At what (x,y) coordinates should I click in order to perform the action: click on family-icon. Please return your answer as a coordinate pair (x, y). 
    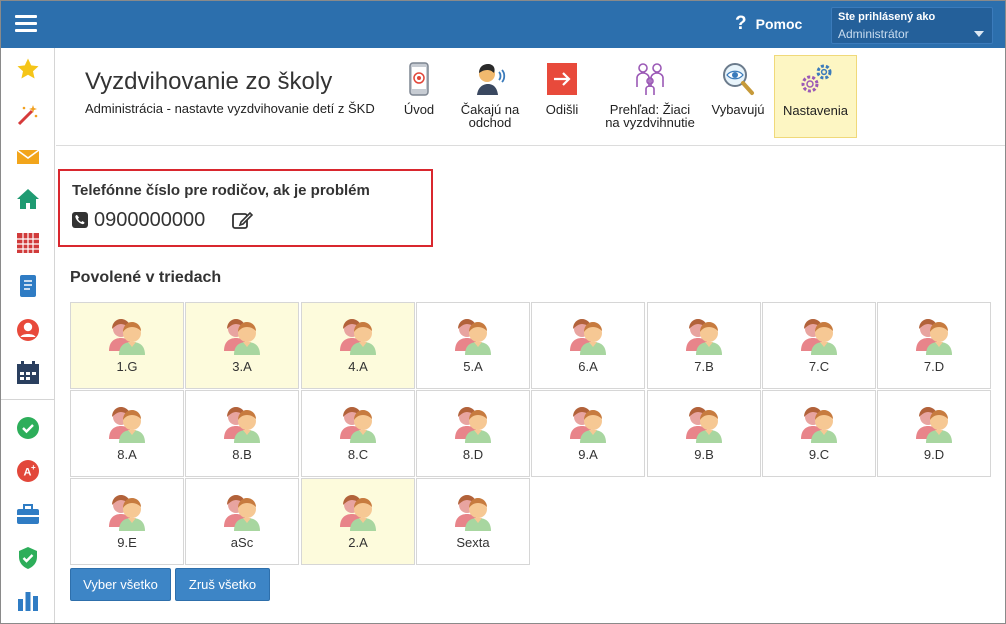
    Looking at the image, I should click on (650, 79).